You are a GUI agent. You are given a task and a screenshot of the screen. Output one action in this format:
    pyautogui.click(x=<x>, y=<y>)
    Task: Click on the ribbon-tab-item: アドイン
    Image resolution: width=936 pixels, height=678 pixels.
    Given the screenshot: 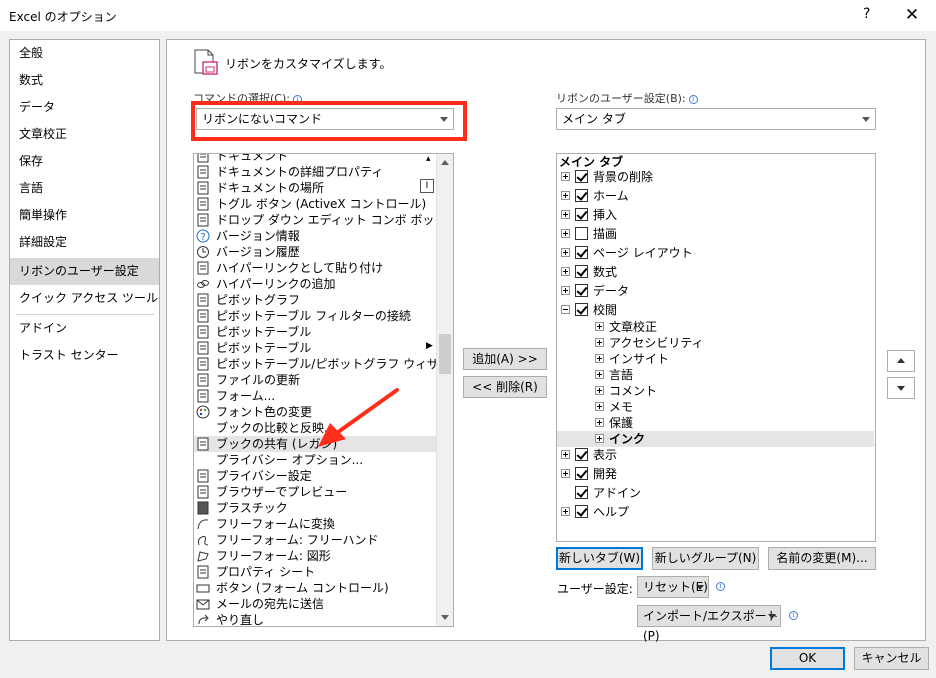 What is the action you would take?
    pyautogui.click(x=715, y=493)
    